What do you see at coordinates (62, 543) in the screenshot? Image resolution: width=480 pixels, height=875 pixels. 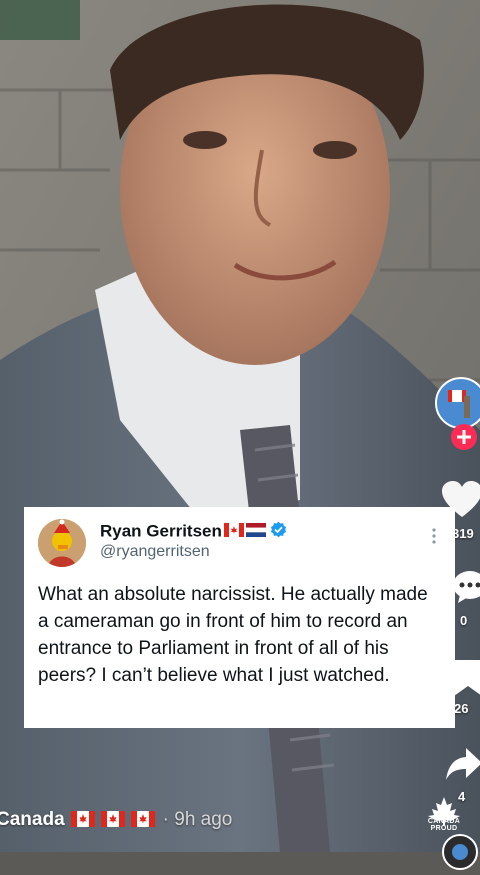 I see `author-avatar` at bounding box center [62, 543].